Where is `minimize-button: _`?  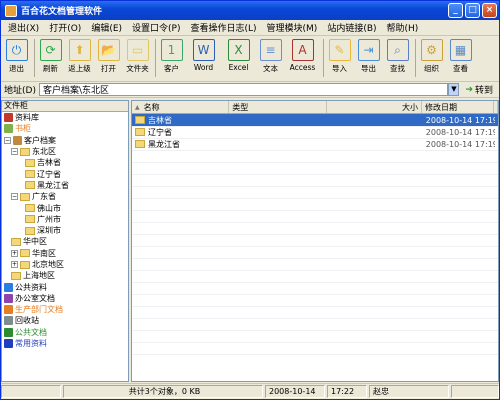
minimize-button: _ is located at coordinates (455, 10).